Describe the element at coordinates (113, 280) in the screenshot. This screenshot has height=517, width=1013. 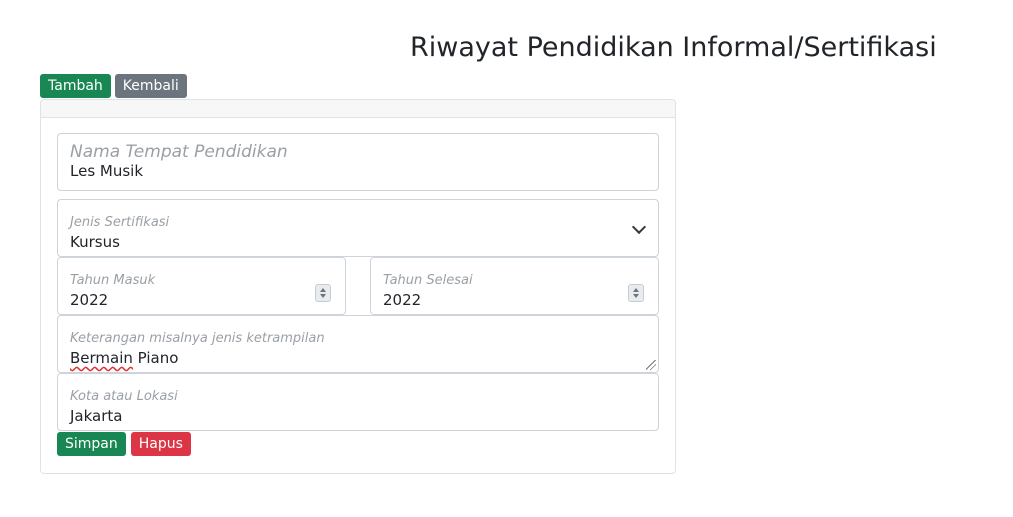
I see `start-year-label: Tahun Masuk` at that location.